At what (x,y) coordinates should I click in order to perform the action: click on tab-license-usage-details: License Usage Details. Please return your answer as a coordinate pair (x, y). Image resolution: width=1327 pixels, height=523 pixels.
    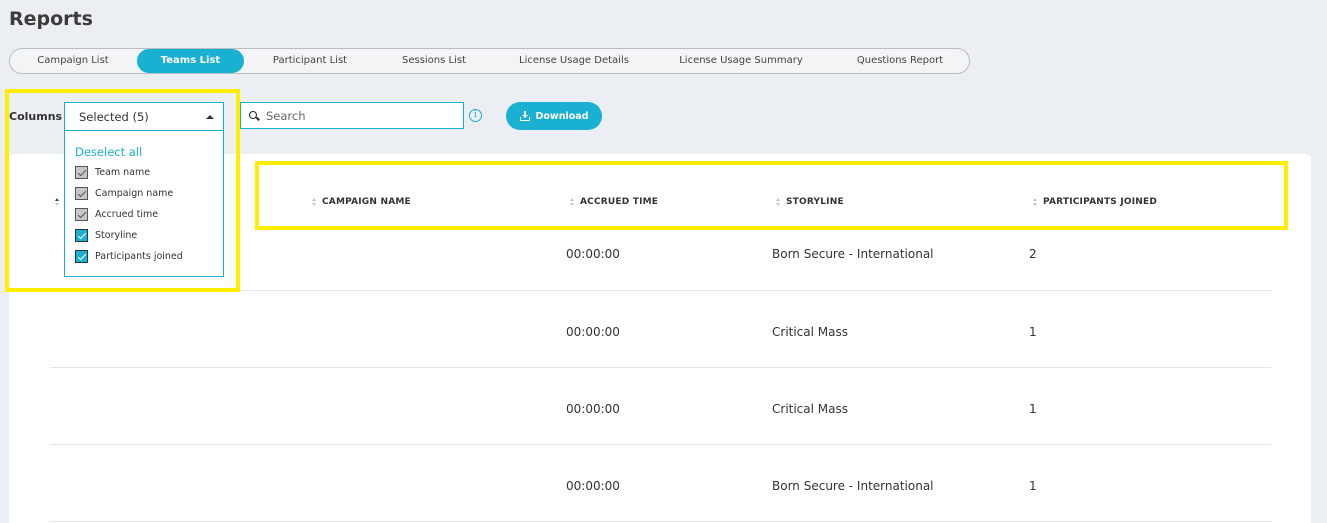
    Looking at the image, I should click on (574, 61).